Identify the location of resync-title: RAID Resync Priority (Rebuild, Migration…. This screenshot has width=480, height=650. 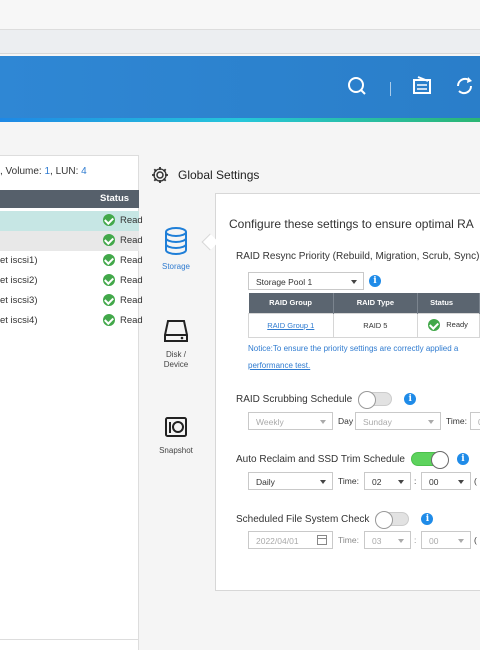
(357, 256).